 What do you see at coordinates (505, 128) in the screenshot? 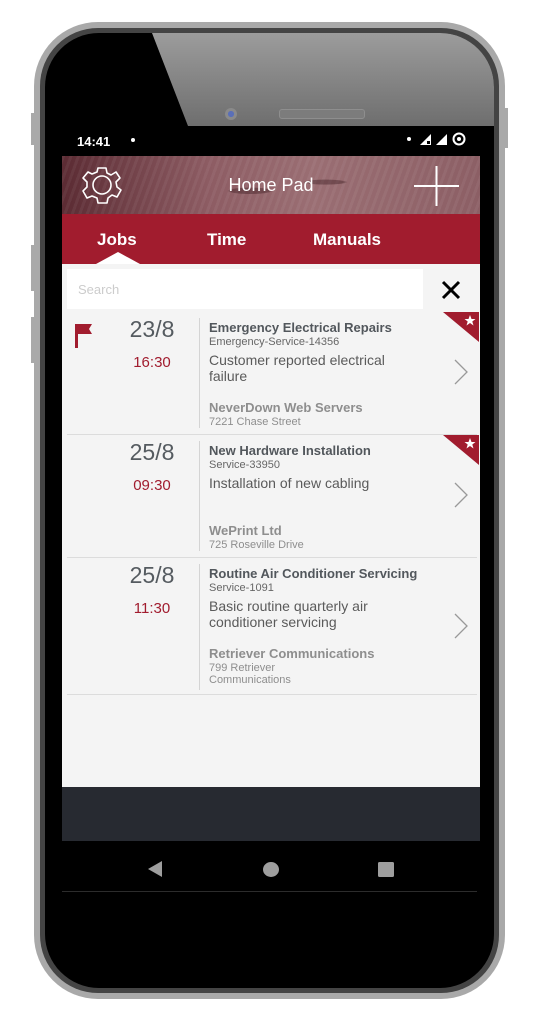
I see `phone-side-button-right` at bounding box center [505, 128].